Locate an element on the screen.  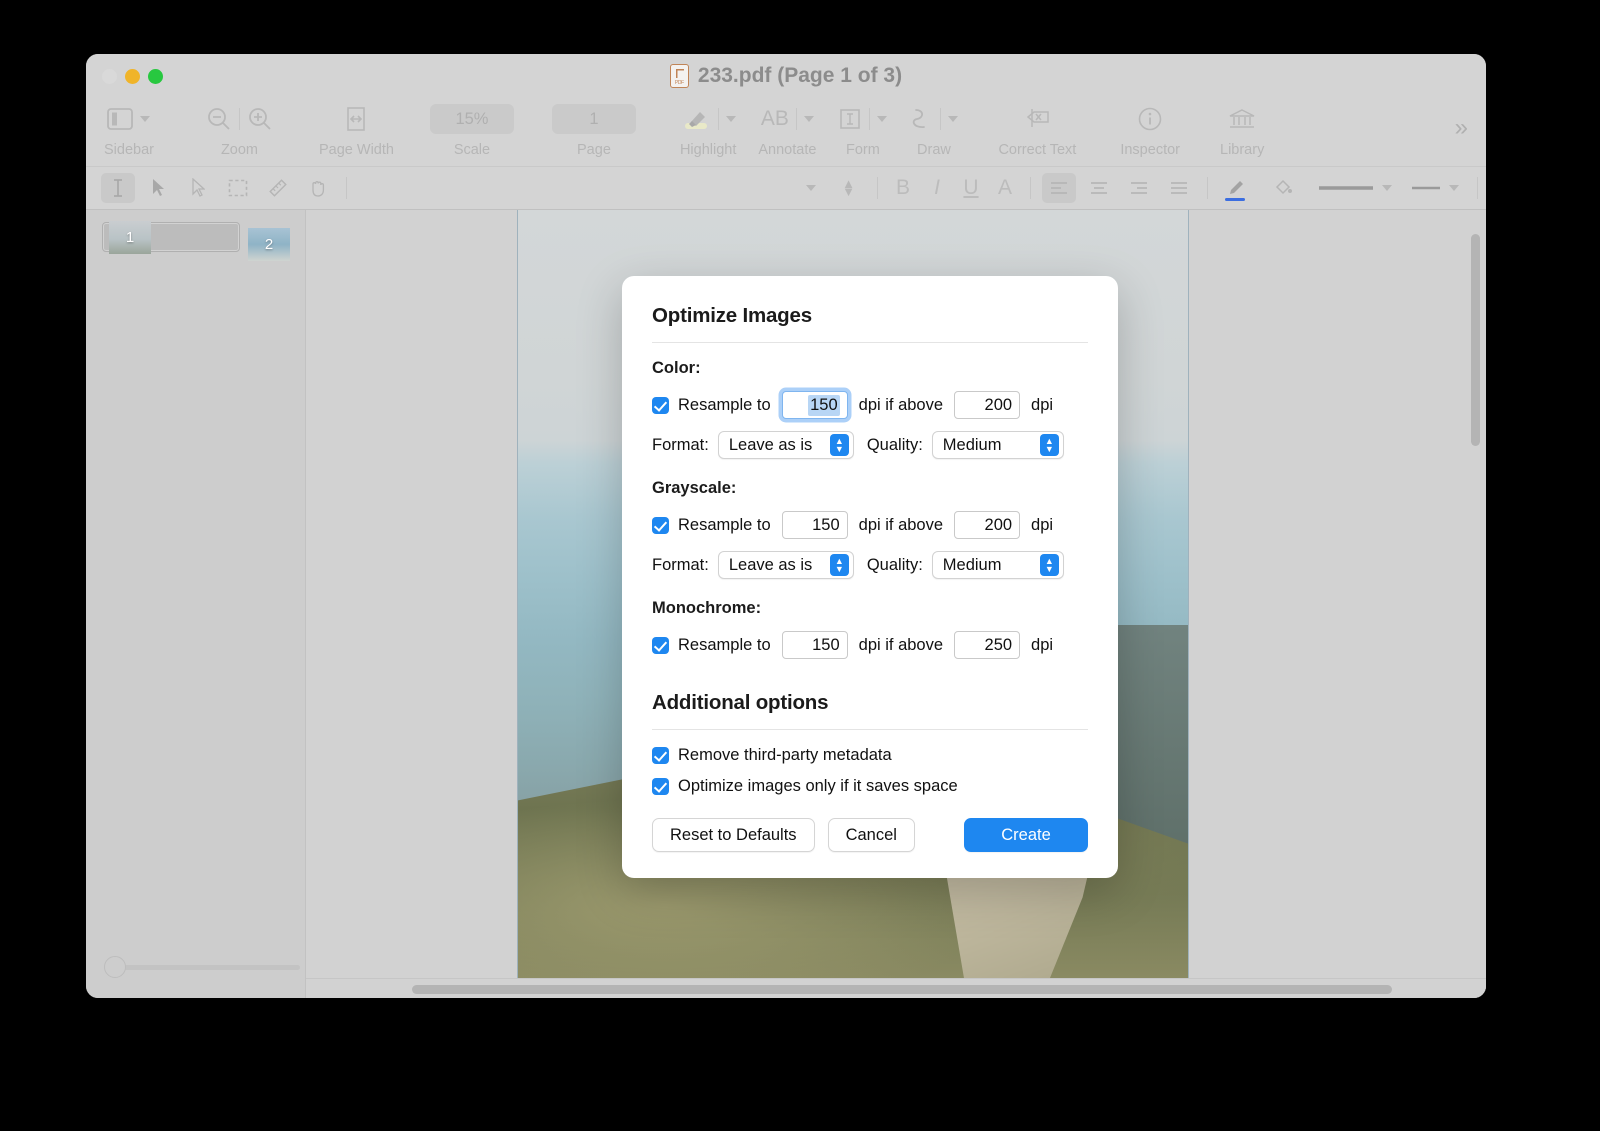
grayscale-resample-input: 150 is located at coordinates (814, 525).